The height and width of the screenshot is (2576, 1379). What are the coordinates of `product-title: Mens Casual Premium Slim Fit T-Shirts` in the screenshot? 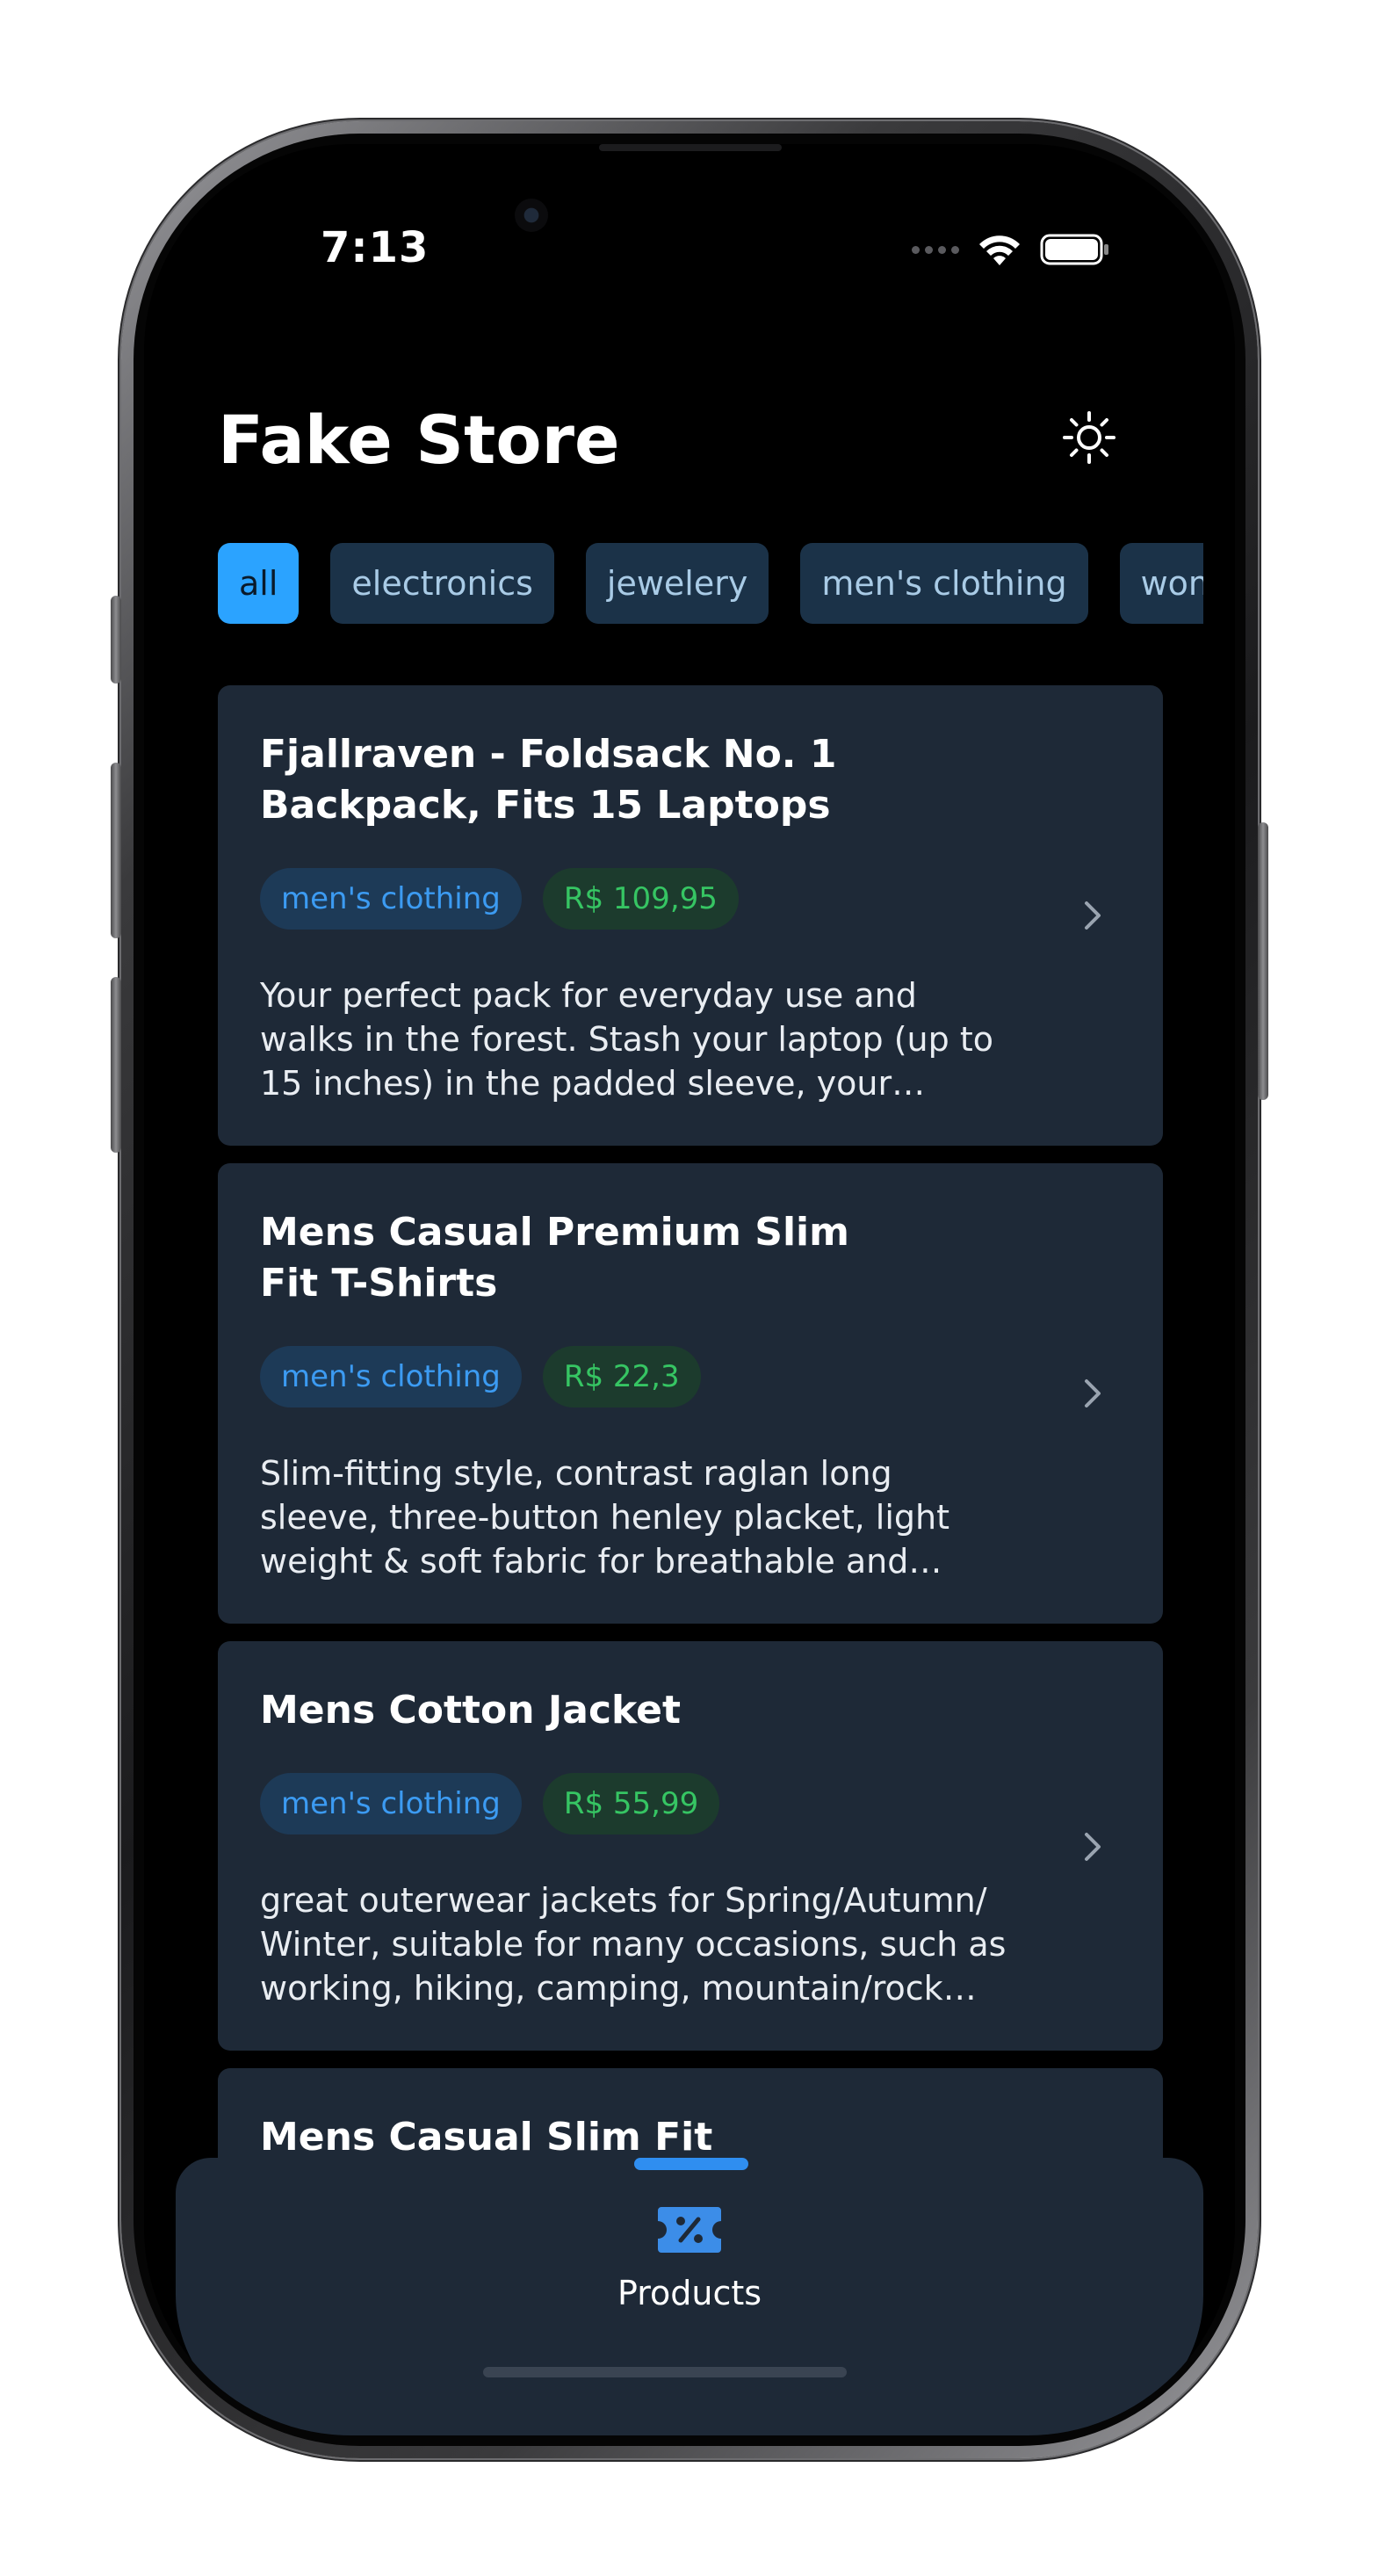 It's located at (554, 1258).